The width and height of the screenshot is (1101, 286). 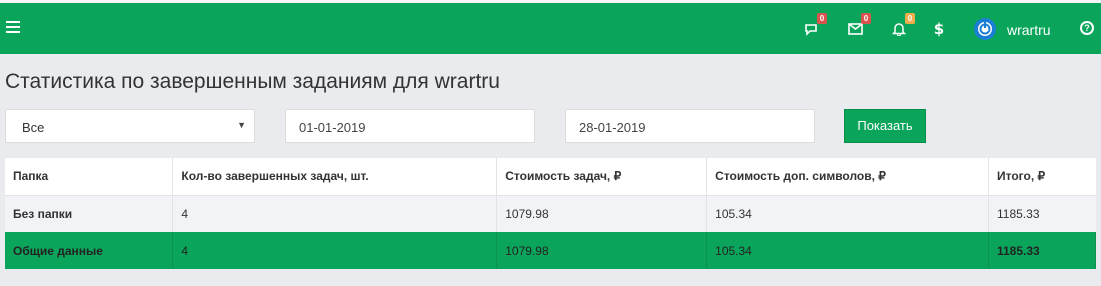 I want to click on col-header-extra-cost: Стоимость доп. символов, ₽, so click(x=847, y=177).